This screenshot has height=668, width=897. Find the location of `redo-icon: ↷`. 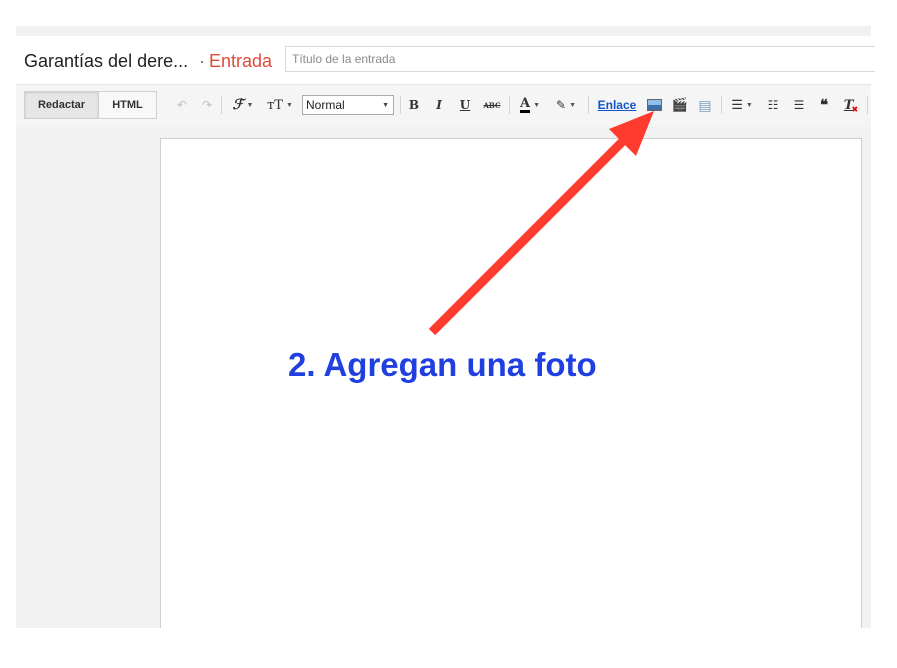

redo-icon: ↷ is located at coordinates (207, 105).